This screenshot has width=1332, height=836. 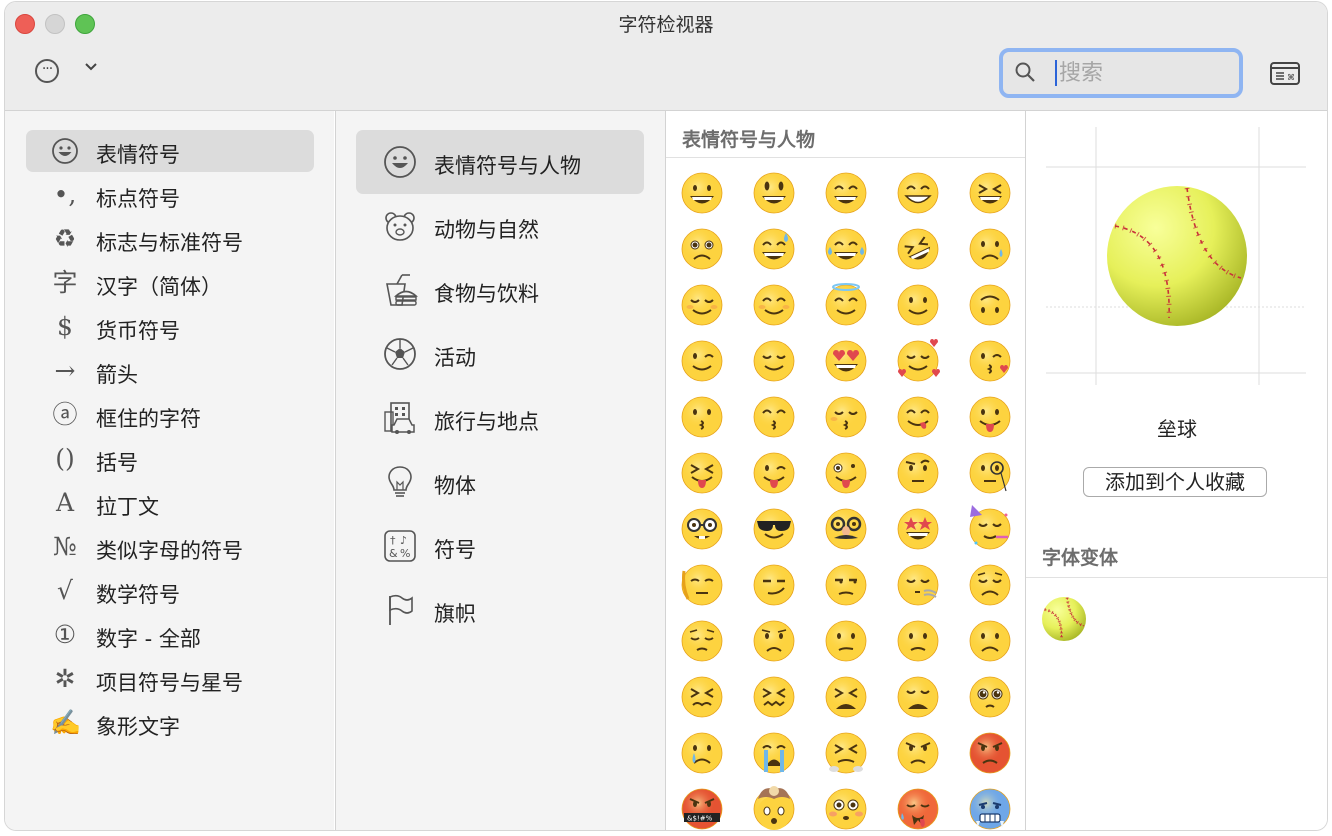 I want to click on nerd-face-emoji, so click(x=702, y=529).